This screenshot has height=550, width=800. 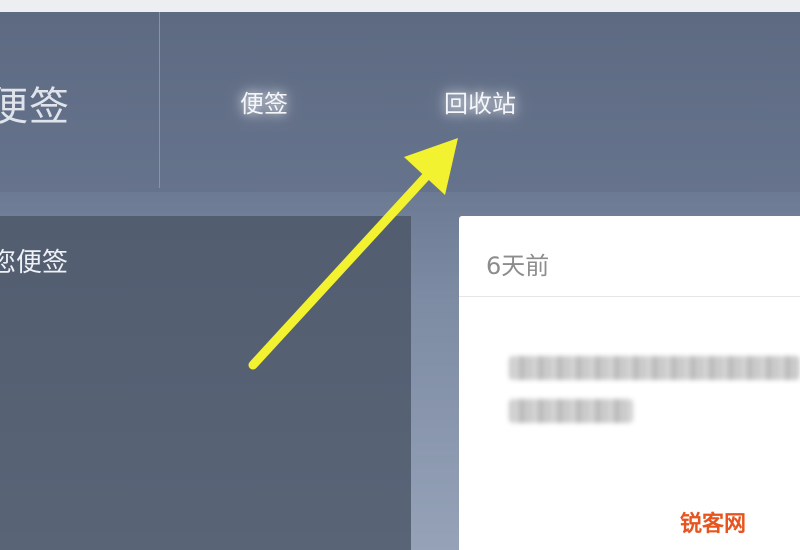 I want to click on tab-recycle-bin: 回收站, so click(x=480, y=101).